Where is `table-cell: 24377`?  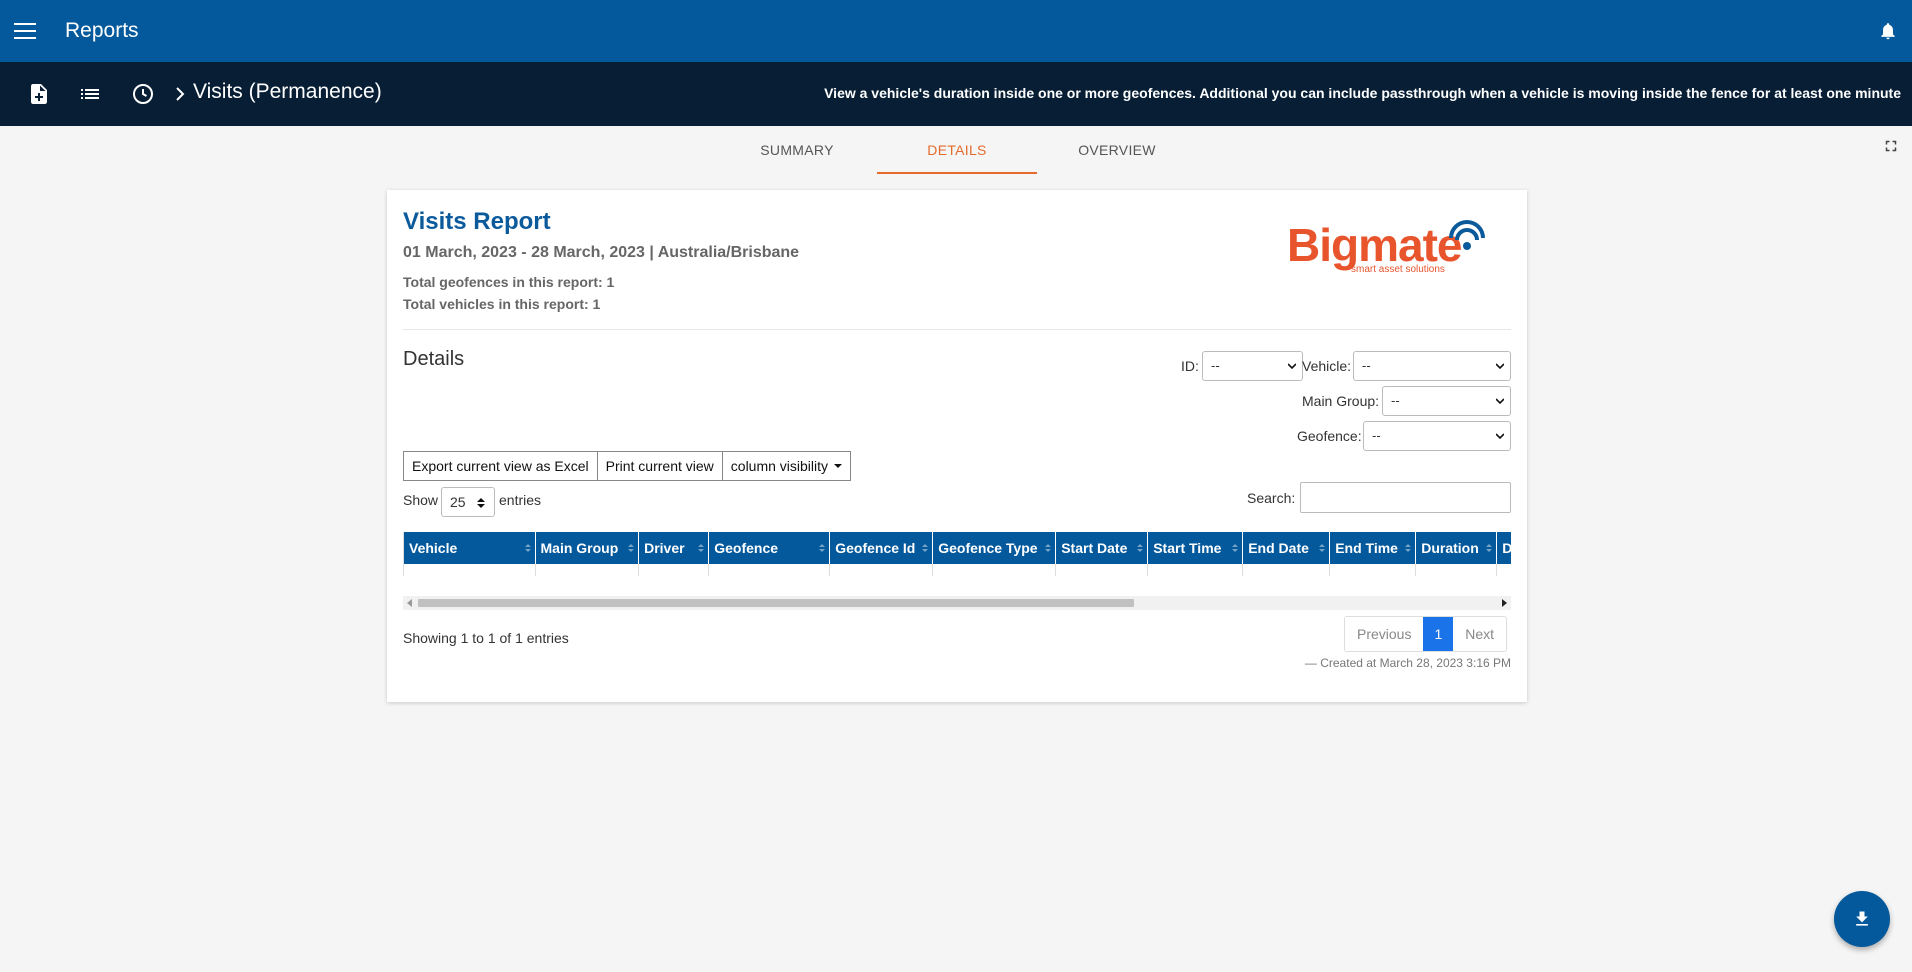
table-cell: 24377 is located at coordinates (881, 570).